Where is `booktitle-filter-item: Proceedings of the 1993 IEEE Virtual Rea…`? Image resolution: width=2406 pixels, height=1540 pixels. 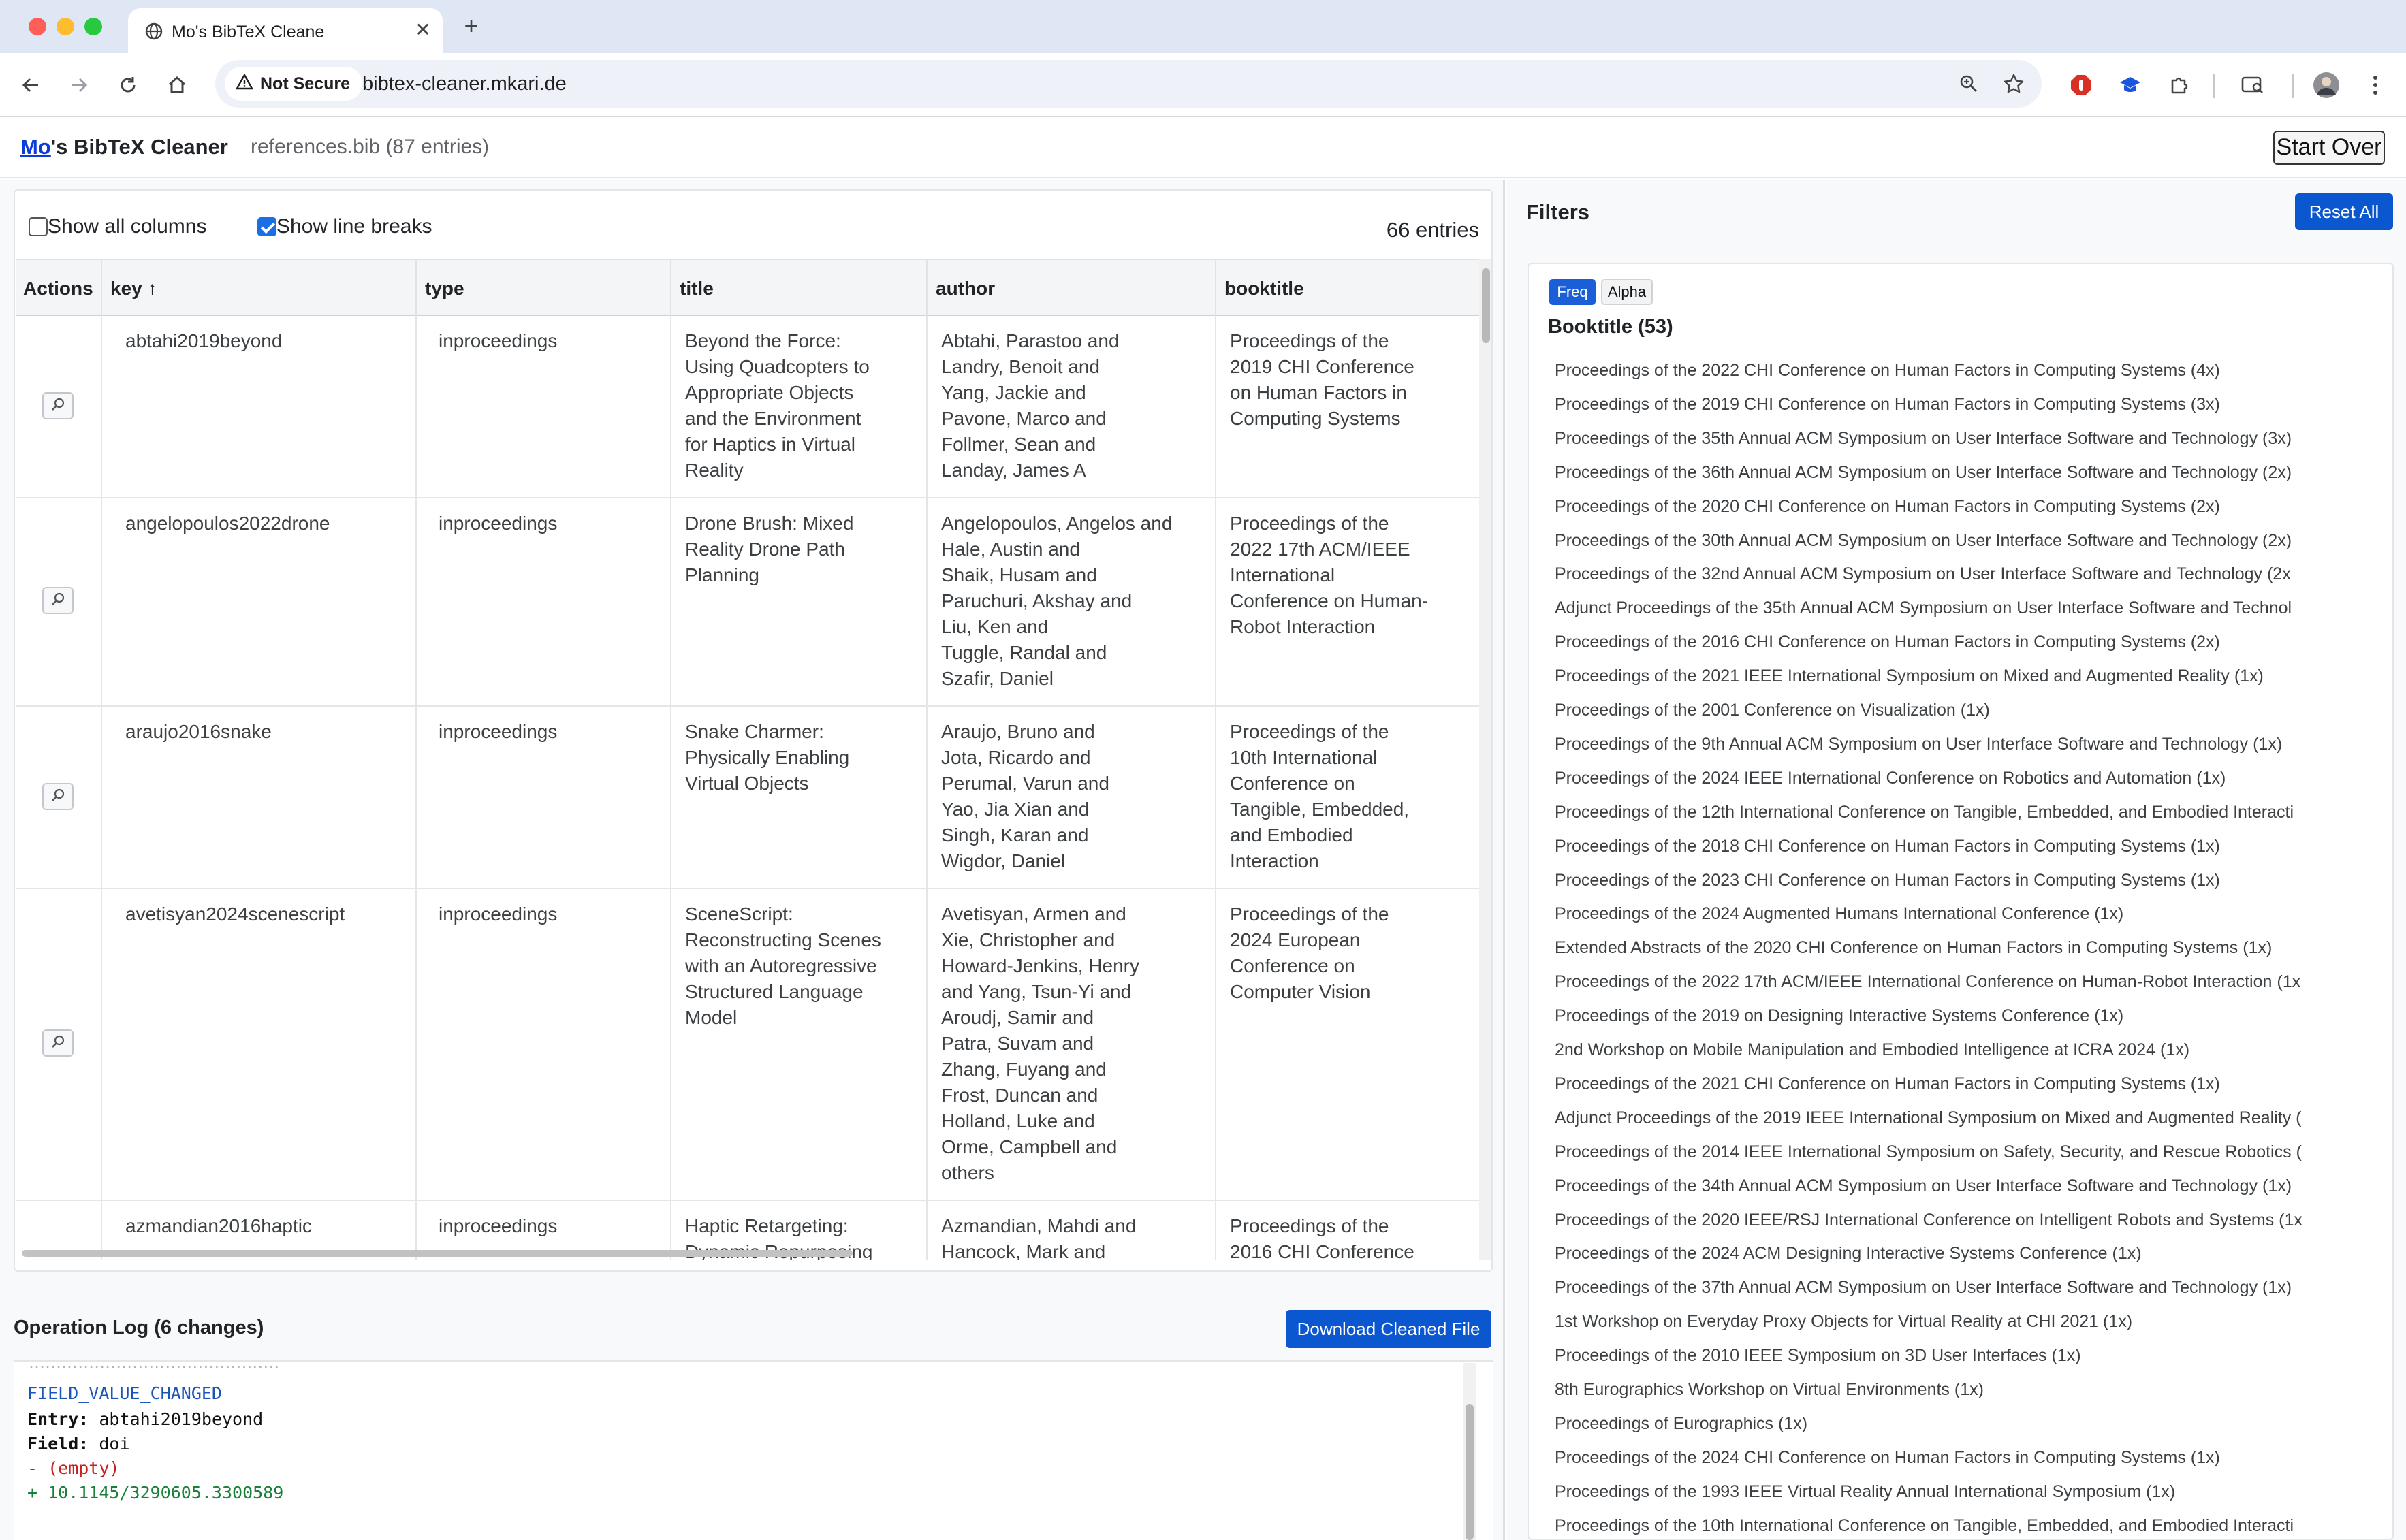 booktitle-filter-item: Proceedings of the 1993 IEEE Virtual Rea… is located at coordinates (1964, 1492).